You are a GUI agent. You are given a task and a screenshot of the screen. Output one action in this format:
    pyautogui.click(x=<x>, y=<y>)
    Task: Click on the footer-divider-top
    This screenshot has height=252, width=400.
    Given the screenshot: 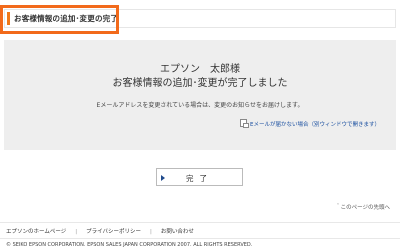 What is the action you would take?
    pyautogui.click(x=200, y=222)
    